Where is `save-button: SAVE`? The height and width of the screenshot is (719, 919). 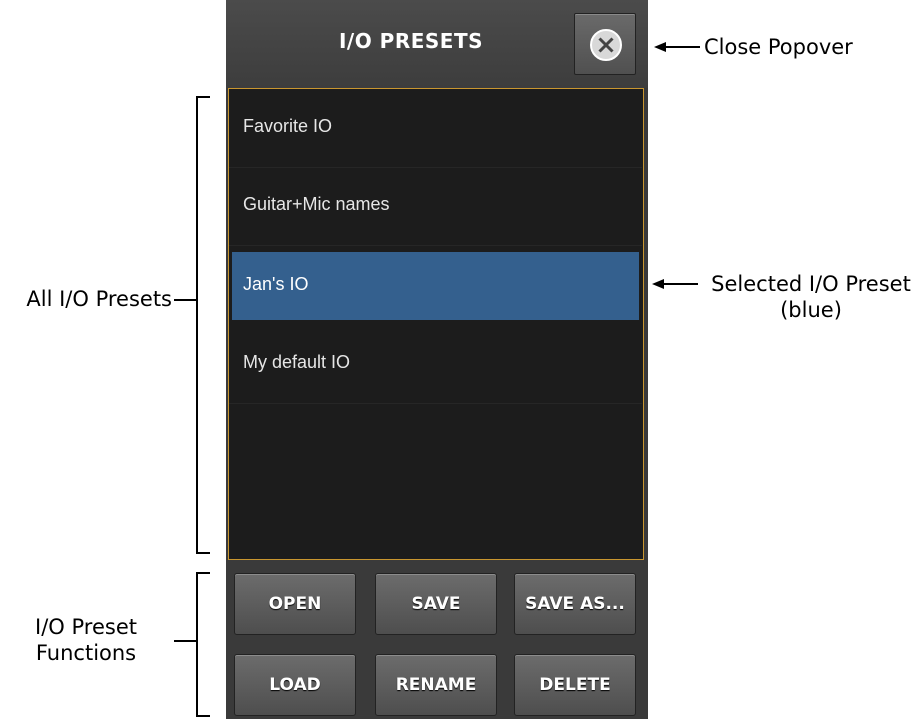
save-button: SAVE is located at coordinates (436, 604).